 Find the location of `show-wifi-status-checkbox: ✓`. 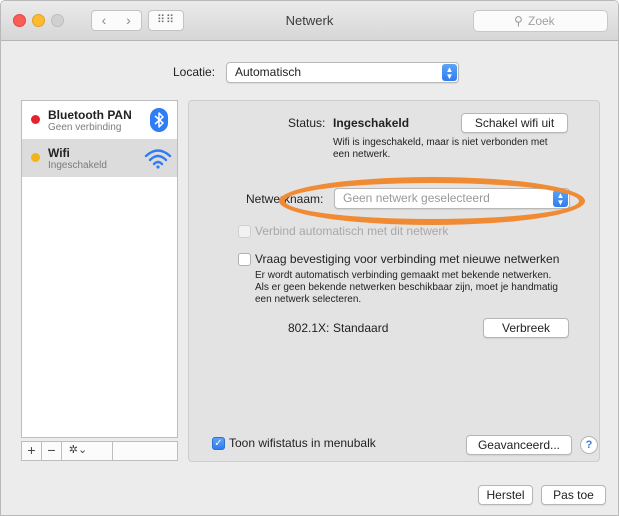

show-wifi-status-checkbox: ✓ is located at coordinates (218, 443).